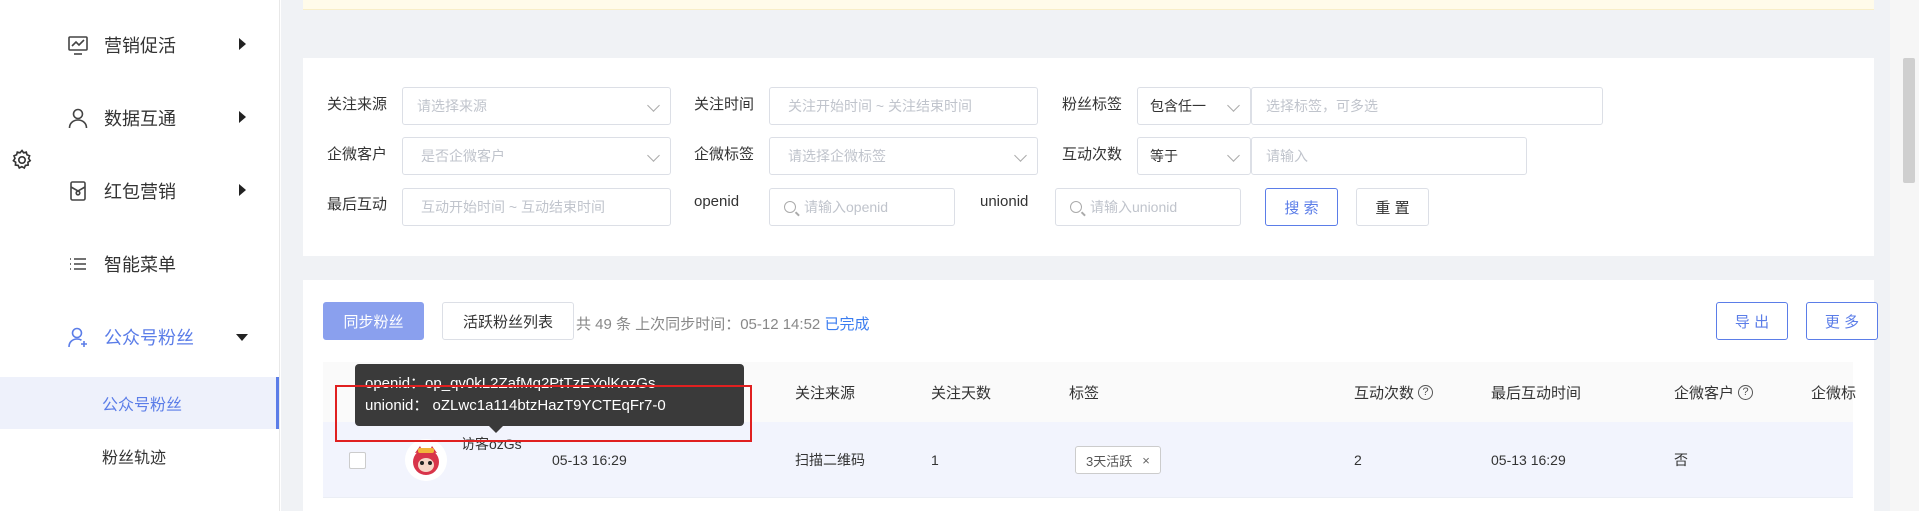 This screenshot has height=511, width=1919. Describe the element at coordinates (536, 156) in the screenshot. I see `wecom-customer-select: 是否企微客户` at that location.